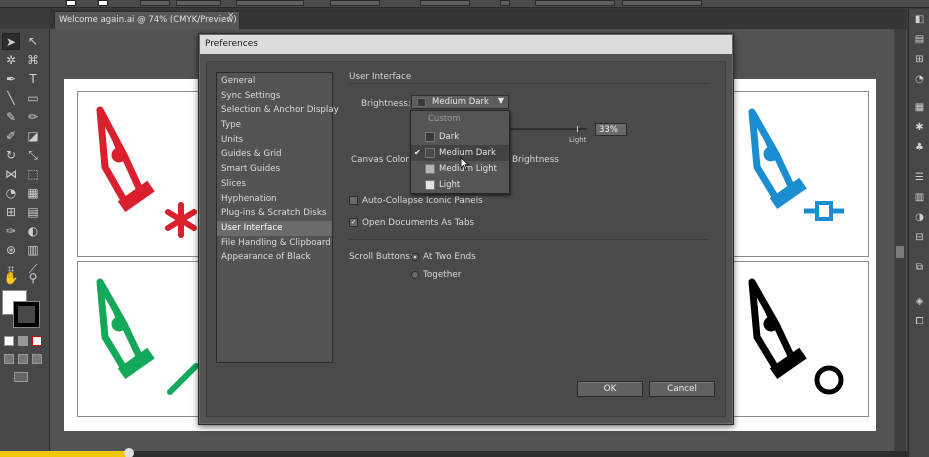  I want to click on category-item: Plug-ins & Scratch Disks, so click(274, 213).